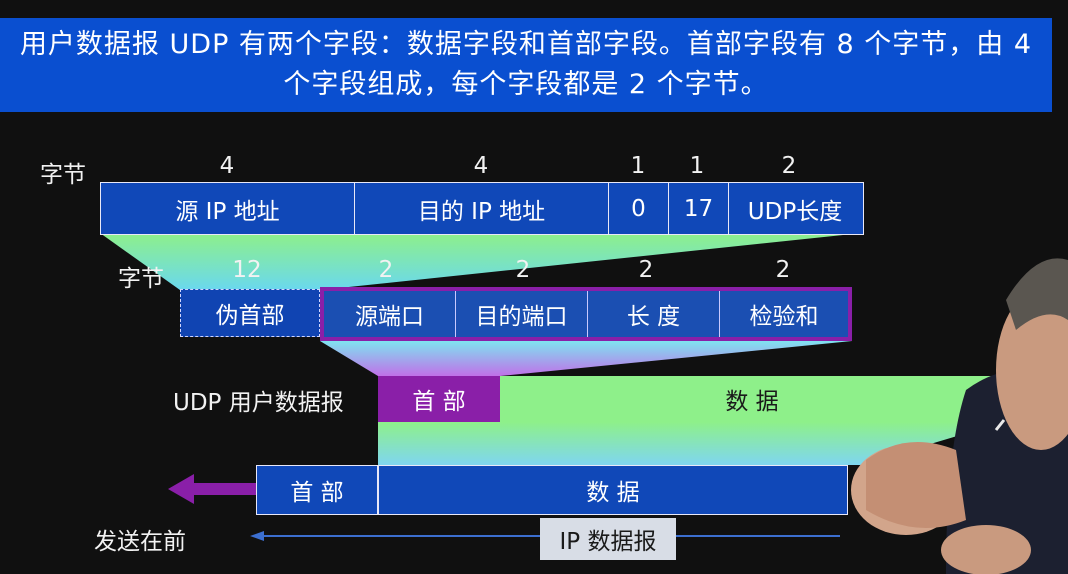  Describe the element at coordinates (439, 399) in the screenshot. I see `udp-header-block: 首 部` at that location.